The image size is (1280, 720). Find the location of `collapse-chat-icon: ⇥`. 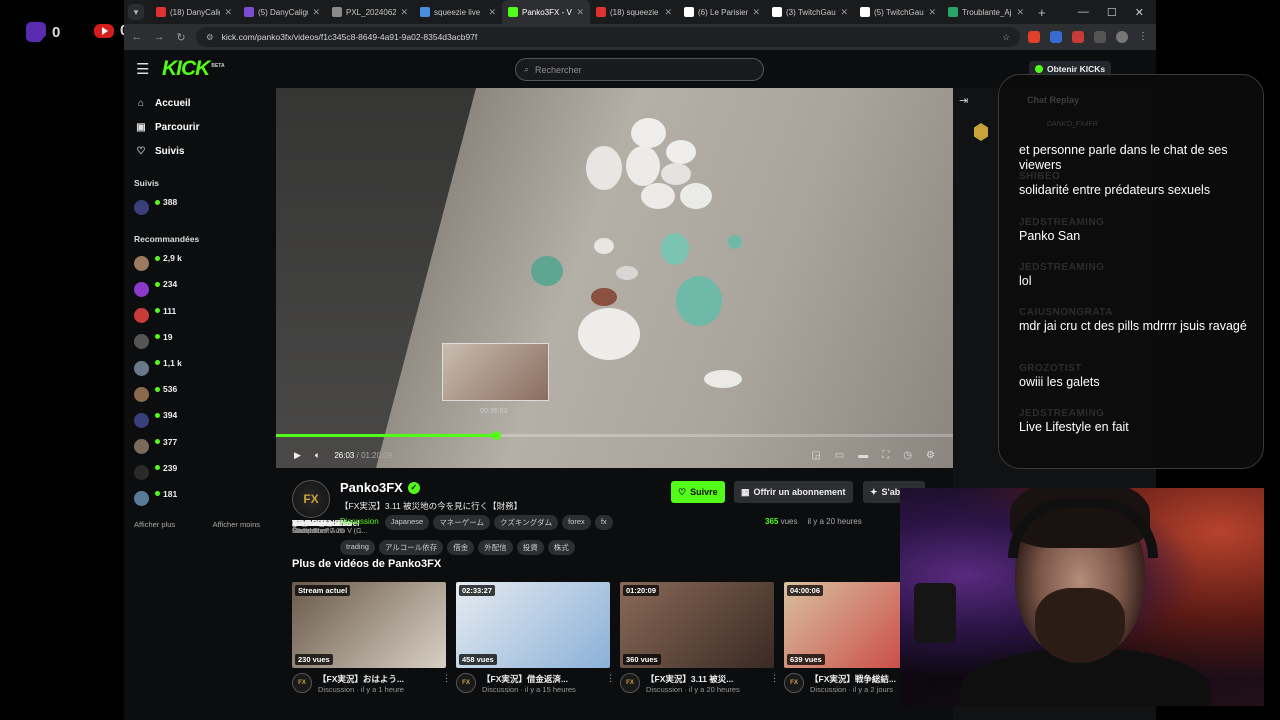

collapse-chat-icon: ⇥ is located at coordinates (963, 100).